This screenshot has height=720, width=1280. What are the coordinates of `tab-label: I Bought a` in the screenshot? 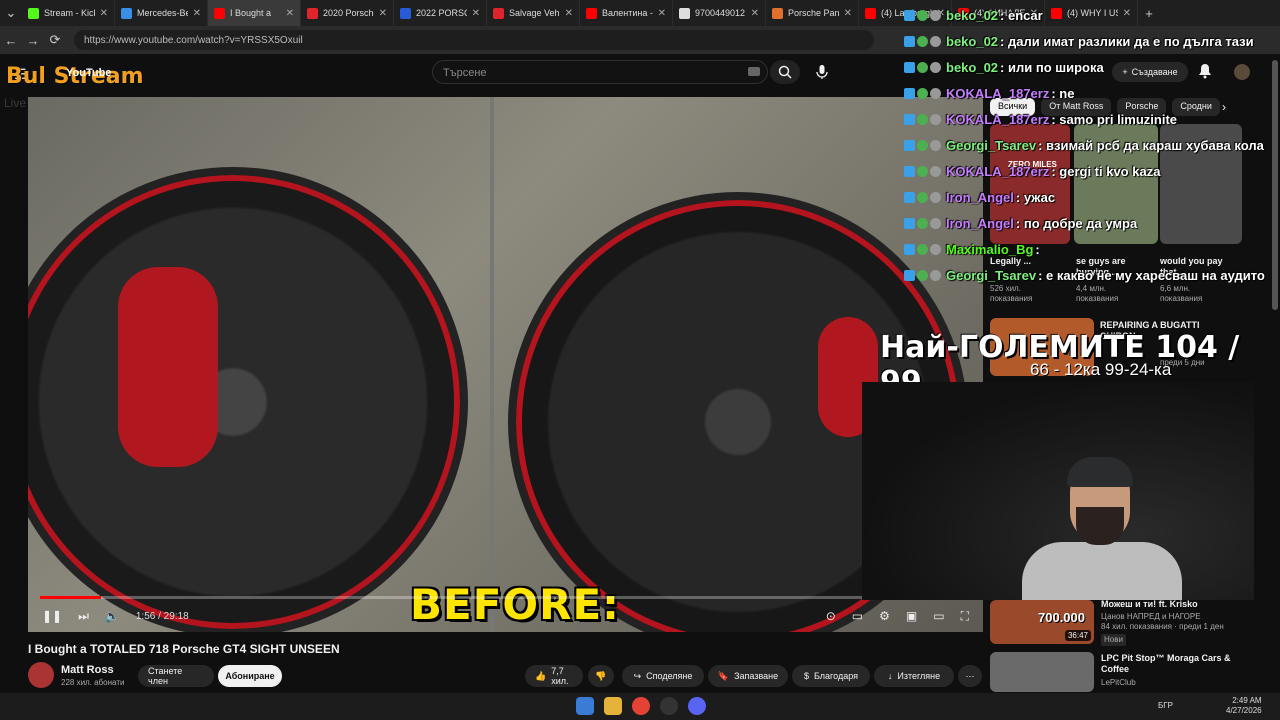 It's located at (251, 13).